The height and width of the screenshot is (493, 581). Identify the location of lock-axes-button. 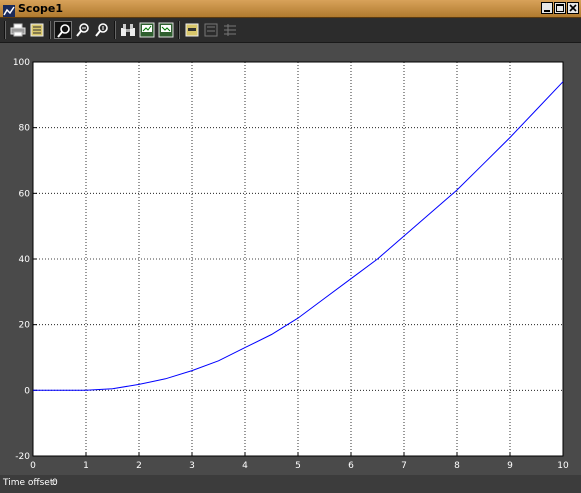
(211, 30).